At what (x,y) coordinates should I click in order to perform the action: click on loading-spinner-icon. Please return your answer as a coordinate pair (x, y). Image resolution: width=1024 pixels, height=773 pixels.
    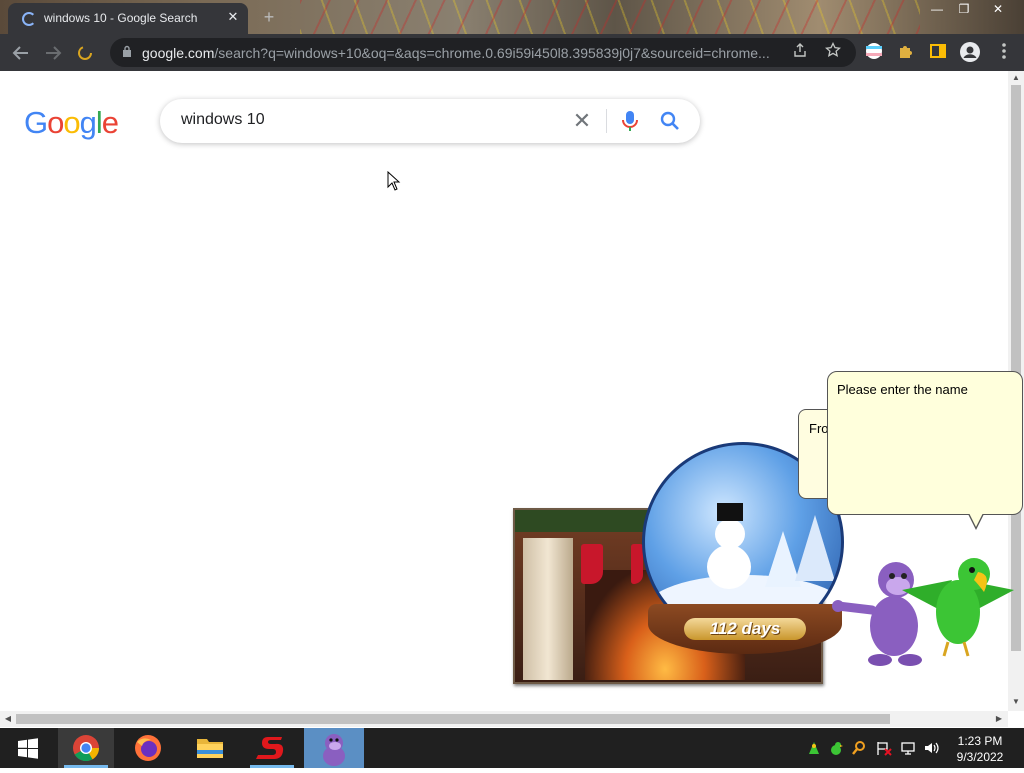
    Looking at the image, I should click on (29, 19).